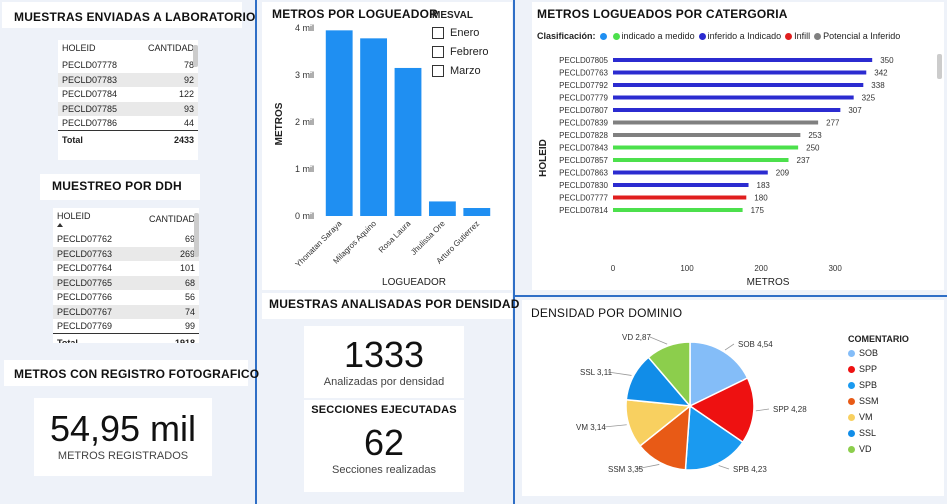  Describe the element at coordinates (833, 123) in the screenshot. I see `data-label: 277` at that location.